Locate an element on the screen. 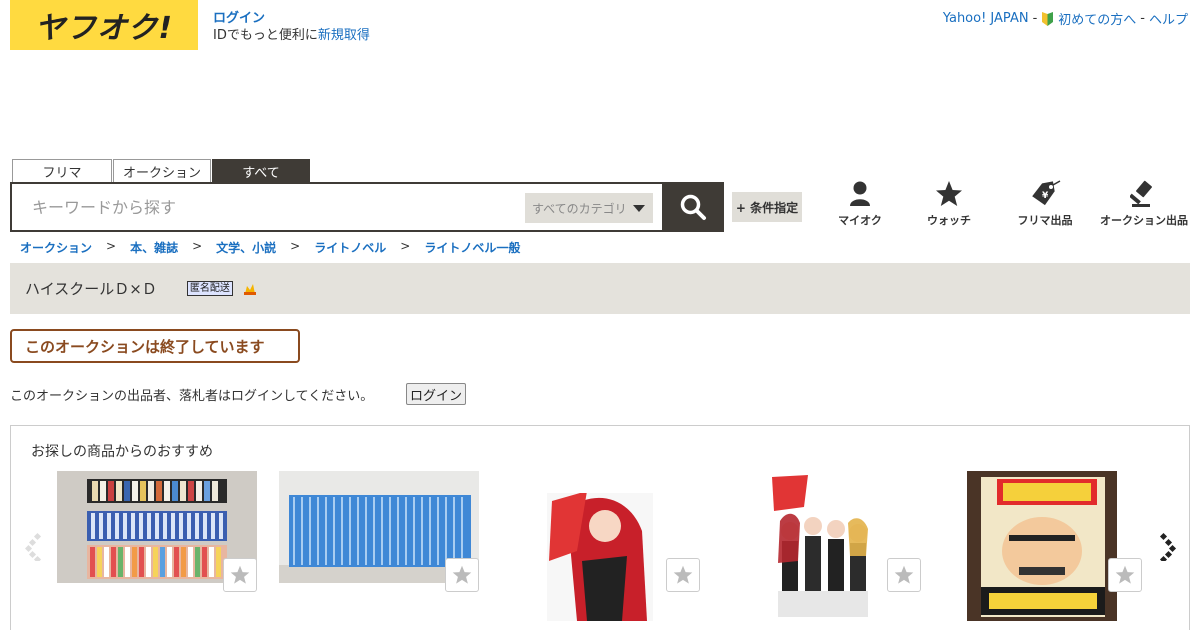 Image resolution: width=1200 pixels, height=630 pixels. yen-tag-icon: ¥ is located at coordinates (1046, 193).